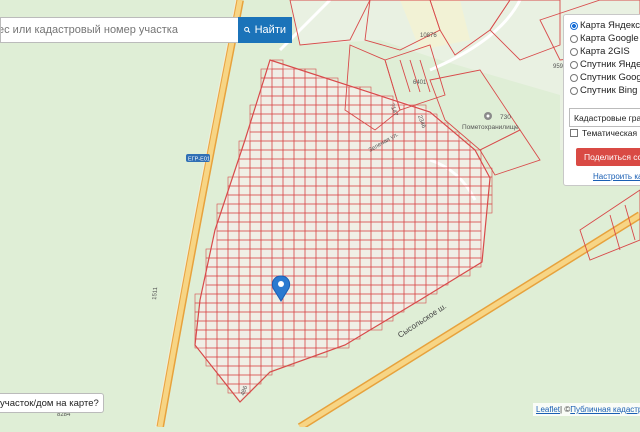  Describe the element at coordinates (605, 77) in the screenshot. I see `layer-option-google-satellite: Спутник Google` at that location.